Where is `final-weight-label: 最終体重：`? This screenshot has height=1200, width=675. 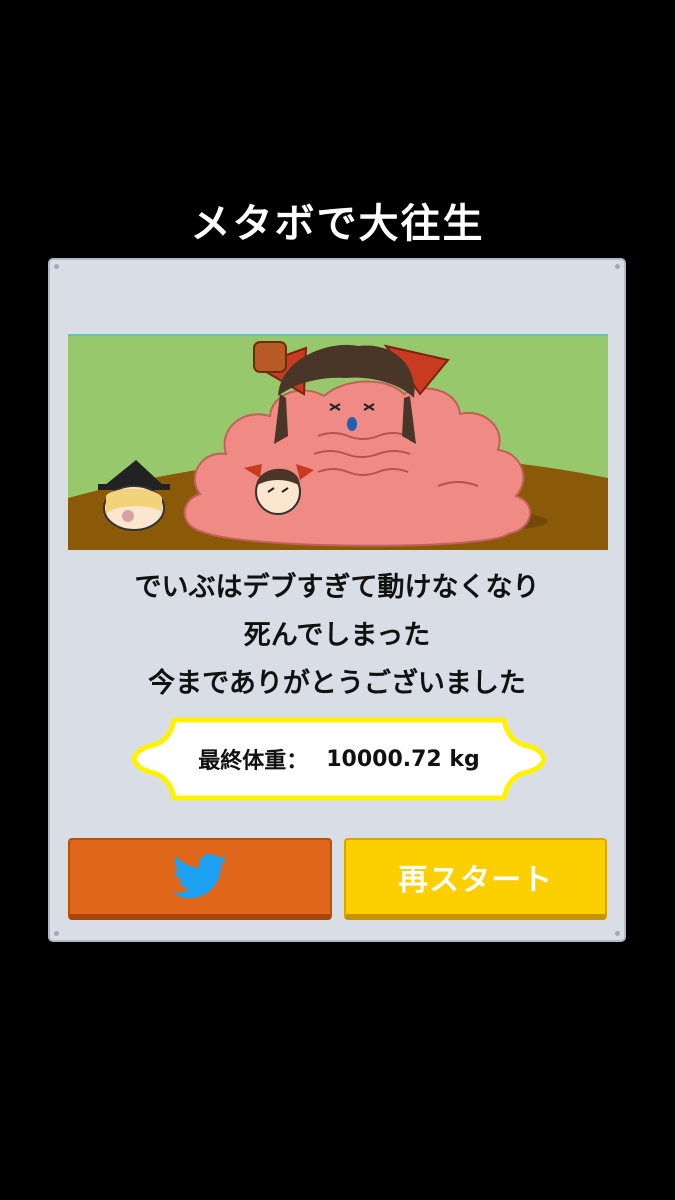 final-weight-label: 最終体重： is located at coordinates (253, 761).